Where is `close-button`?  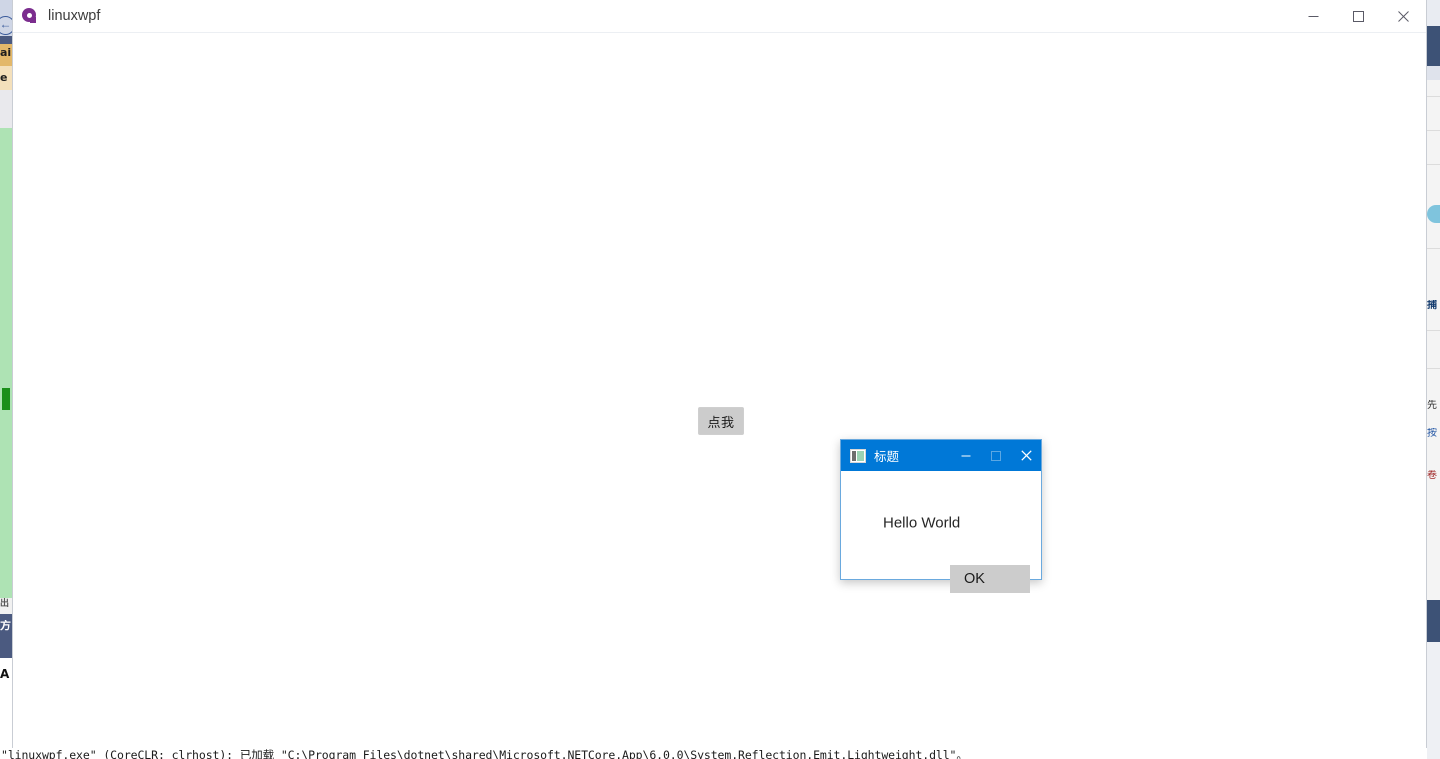 close-button is located at coordinates (1403, 16).